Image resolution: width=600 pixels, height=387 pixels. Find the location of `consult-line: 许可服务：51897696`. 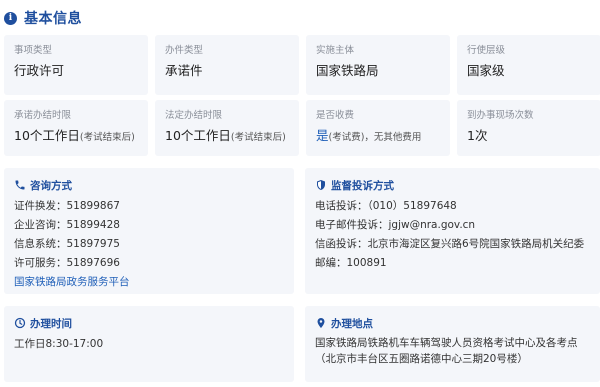

consult-line: 许可服务：51897696 is located at coordinates (67, 263).